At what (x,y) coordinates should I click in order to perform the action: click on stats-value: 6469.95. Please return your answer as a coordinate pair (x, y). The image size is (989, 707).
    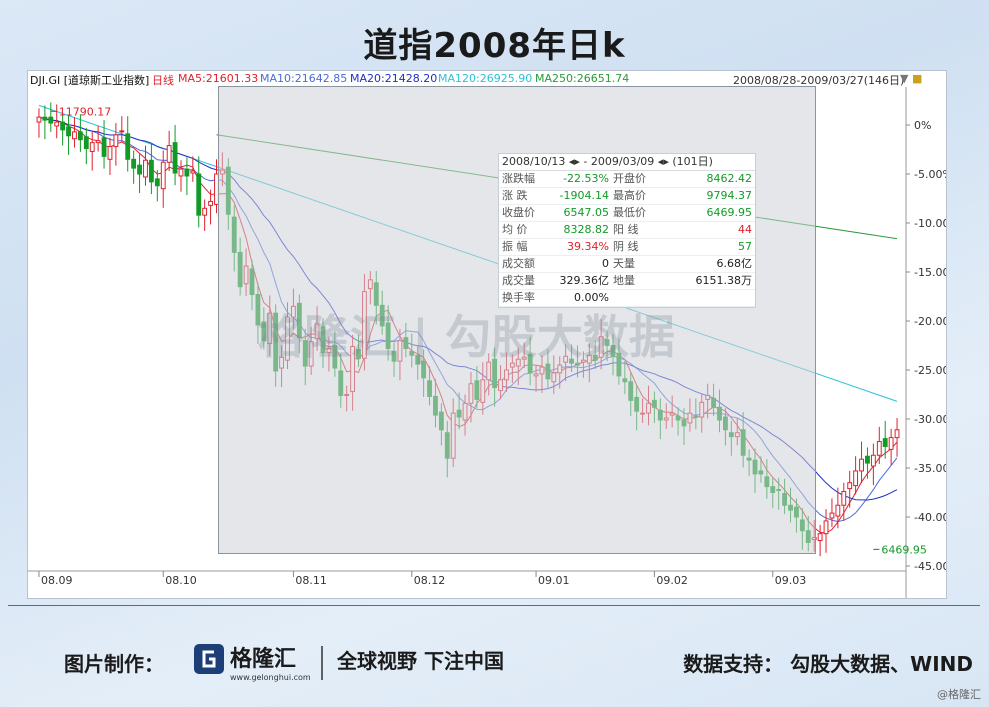
    Looking at the image, I should click on (729, 212).